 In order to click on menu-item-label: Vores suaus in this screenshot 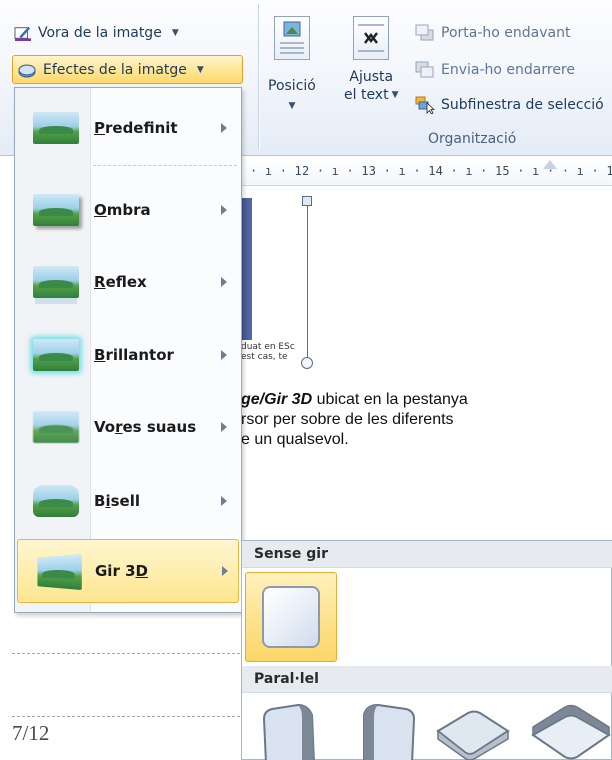, I will do `click(145, 427)`.